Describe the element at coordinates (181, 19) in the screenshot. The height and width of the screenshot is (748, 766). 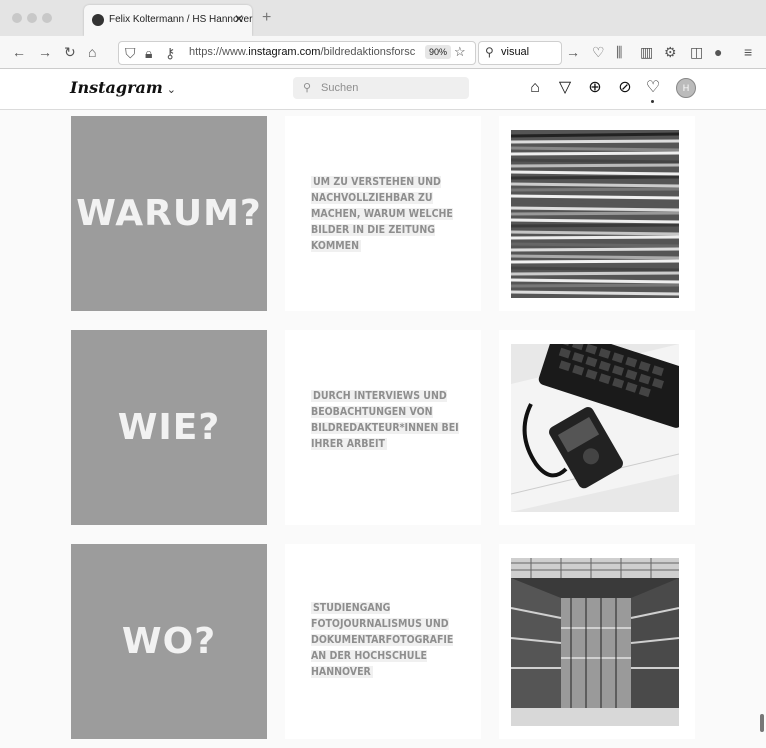
I see `tab-title: Felix Koltermann / HS Hannover` at that location.